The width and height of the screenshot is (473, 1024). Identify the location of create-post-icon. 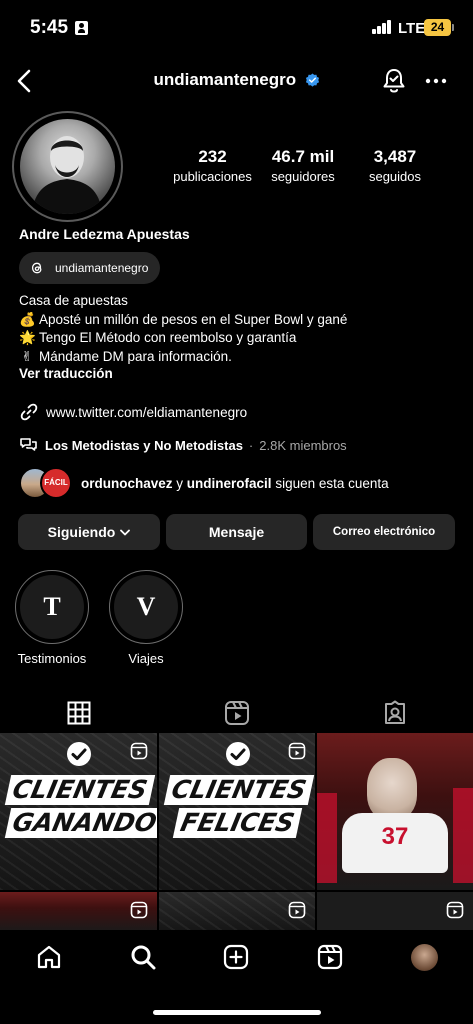
(236, 957).